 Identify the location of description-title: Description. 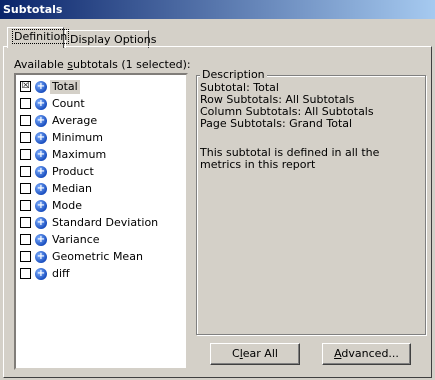
(233, 74).